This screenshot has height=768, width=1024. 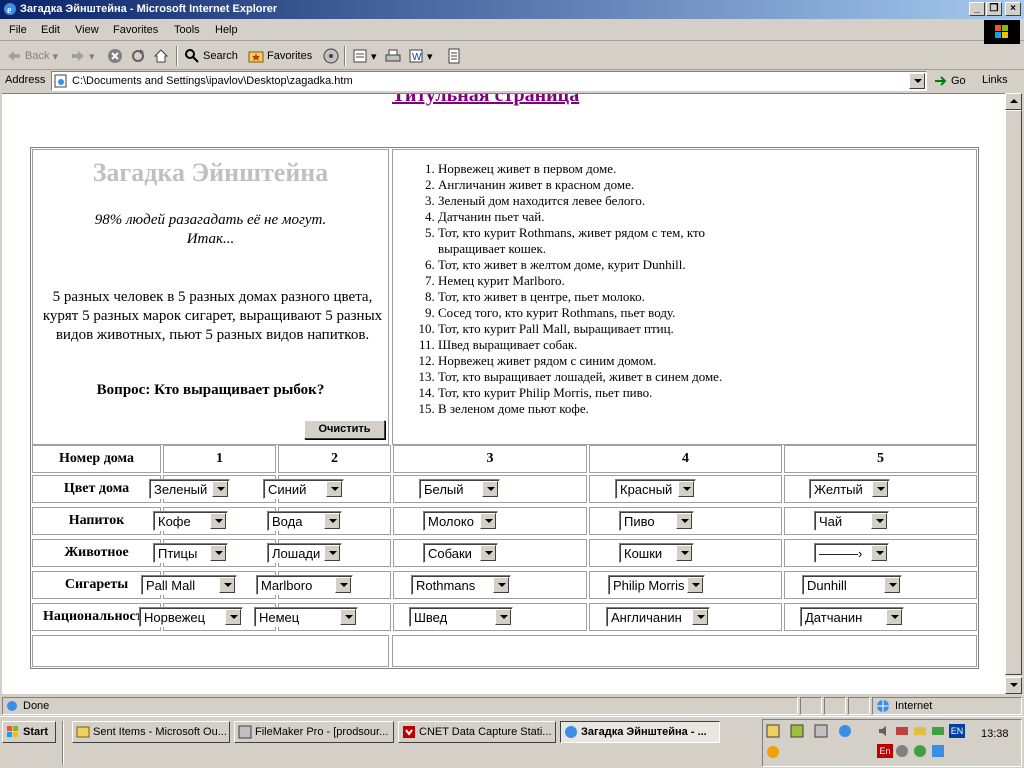 What do you see at coordinates (885, 751) in the screenshot?
I see `language-indicator-secondary: En` at bounding box center [885, 751].